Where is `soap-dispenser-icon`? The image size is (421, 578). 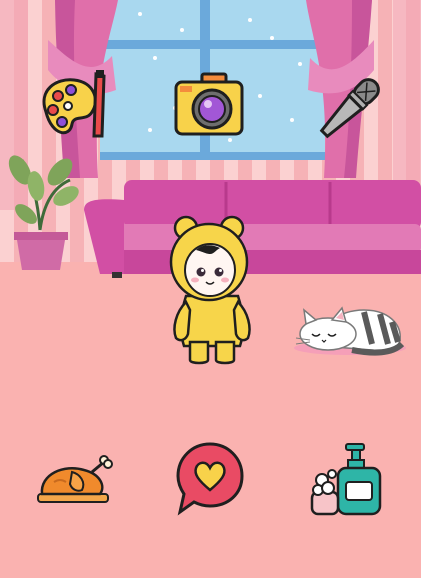
soap-dispenser-icon is located at coordinates (346, 479).